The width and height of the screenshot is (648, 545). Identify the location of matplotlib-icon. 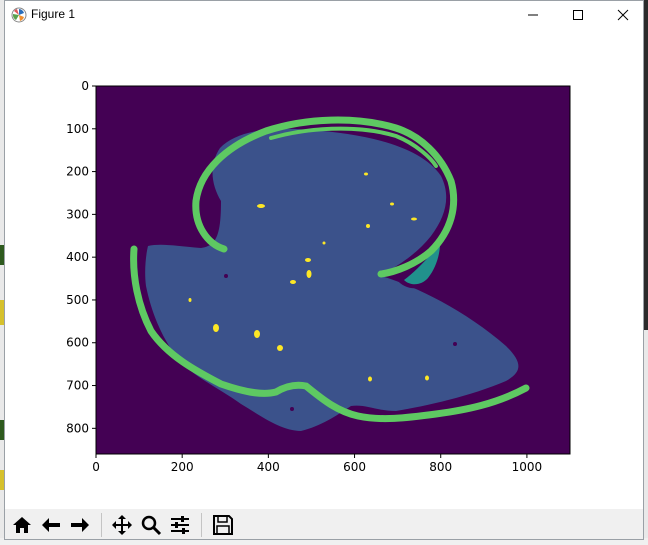
(19, 15).